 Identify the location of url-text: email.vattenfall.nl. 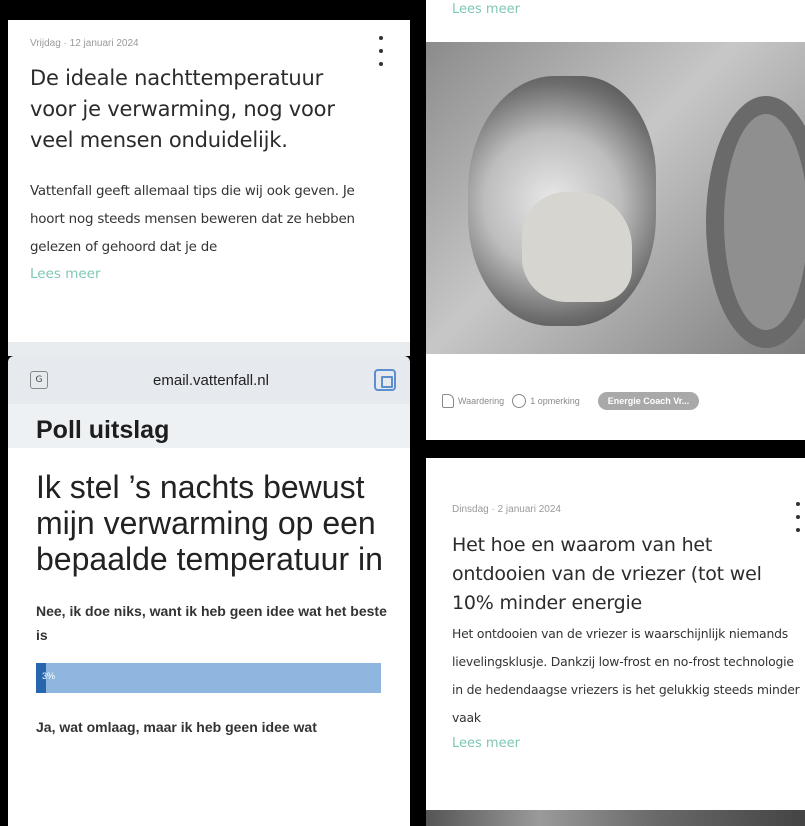
(211, 380).